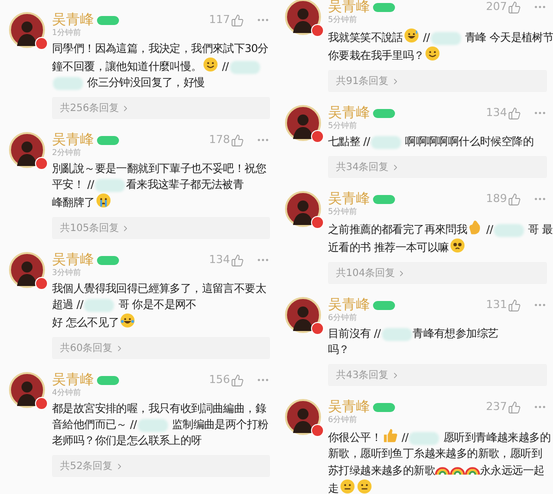  What do you see at coordinates (496, 437) in the screenshot?
I see `comment-text: 愿听到青峰越来越多的` at bounding box center [496, 437].